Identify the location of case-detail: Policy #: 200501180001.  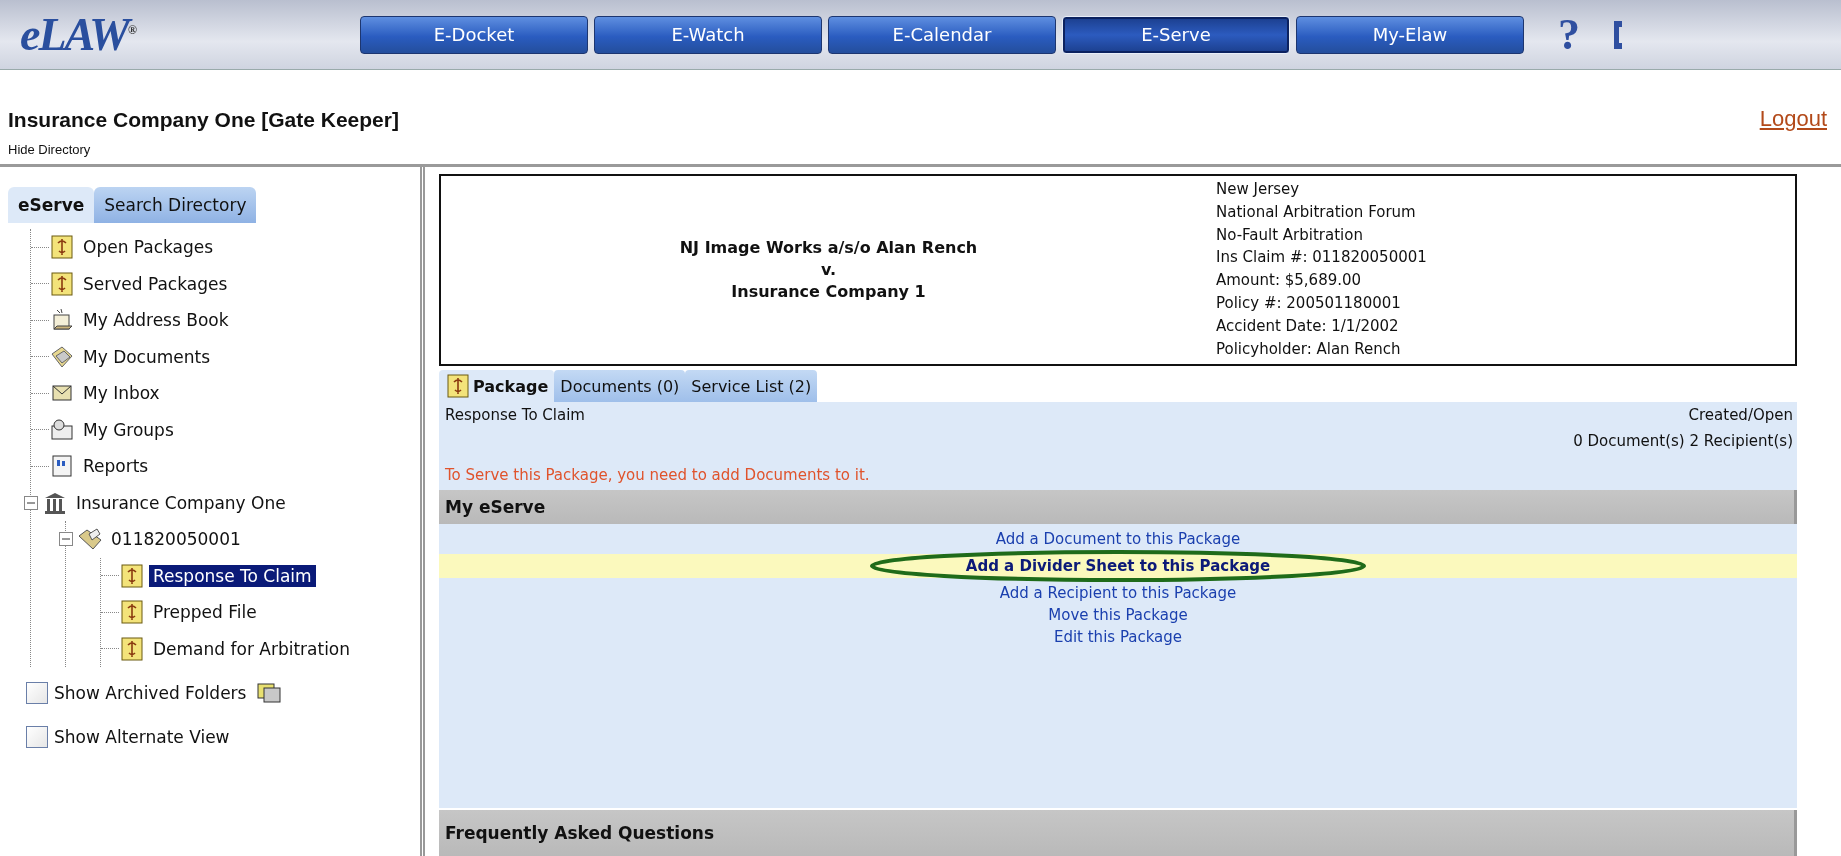
(1309, 303).